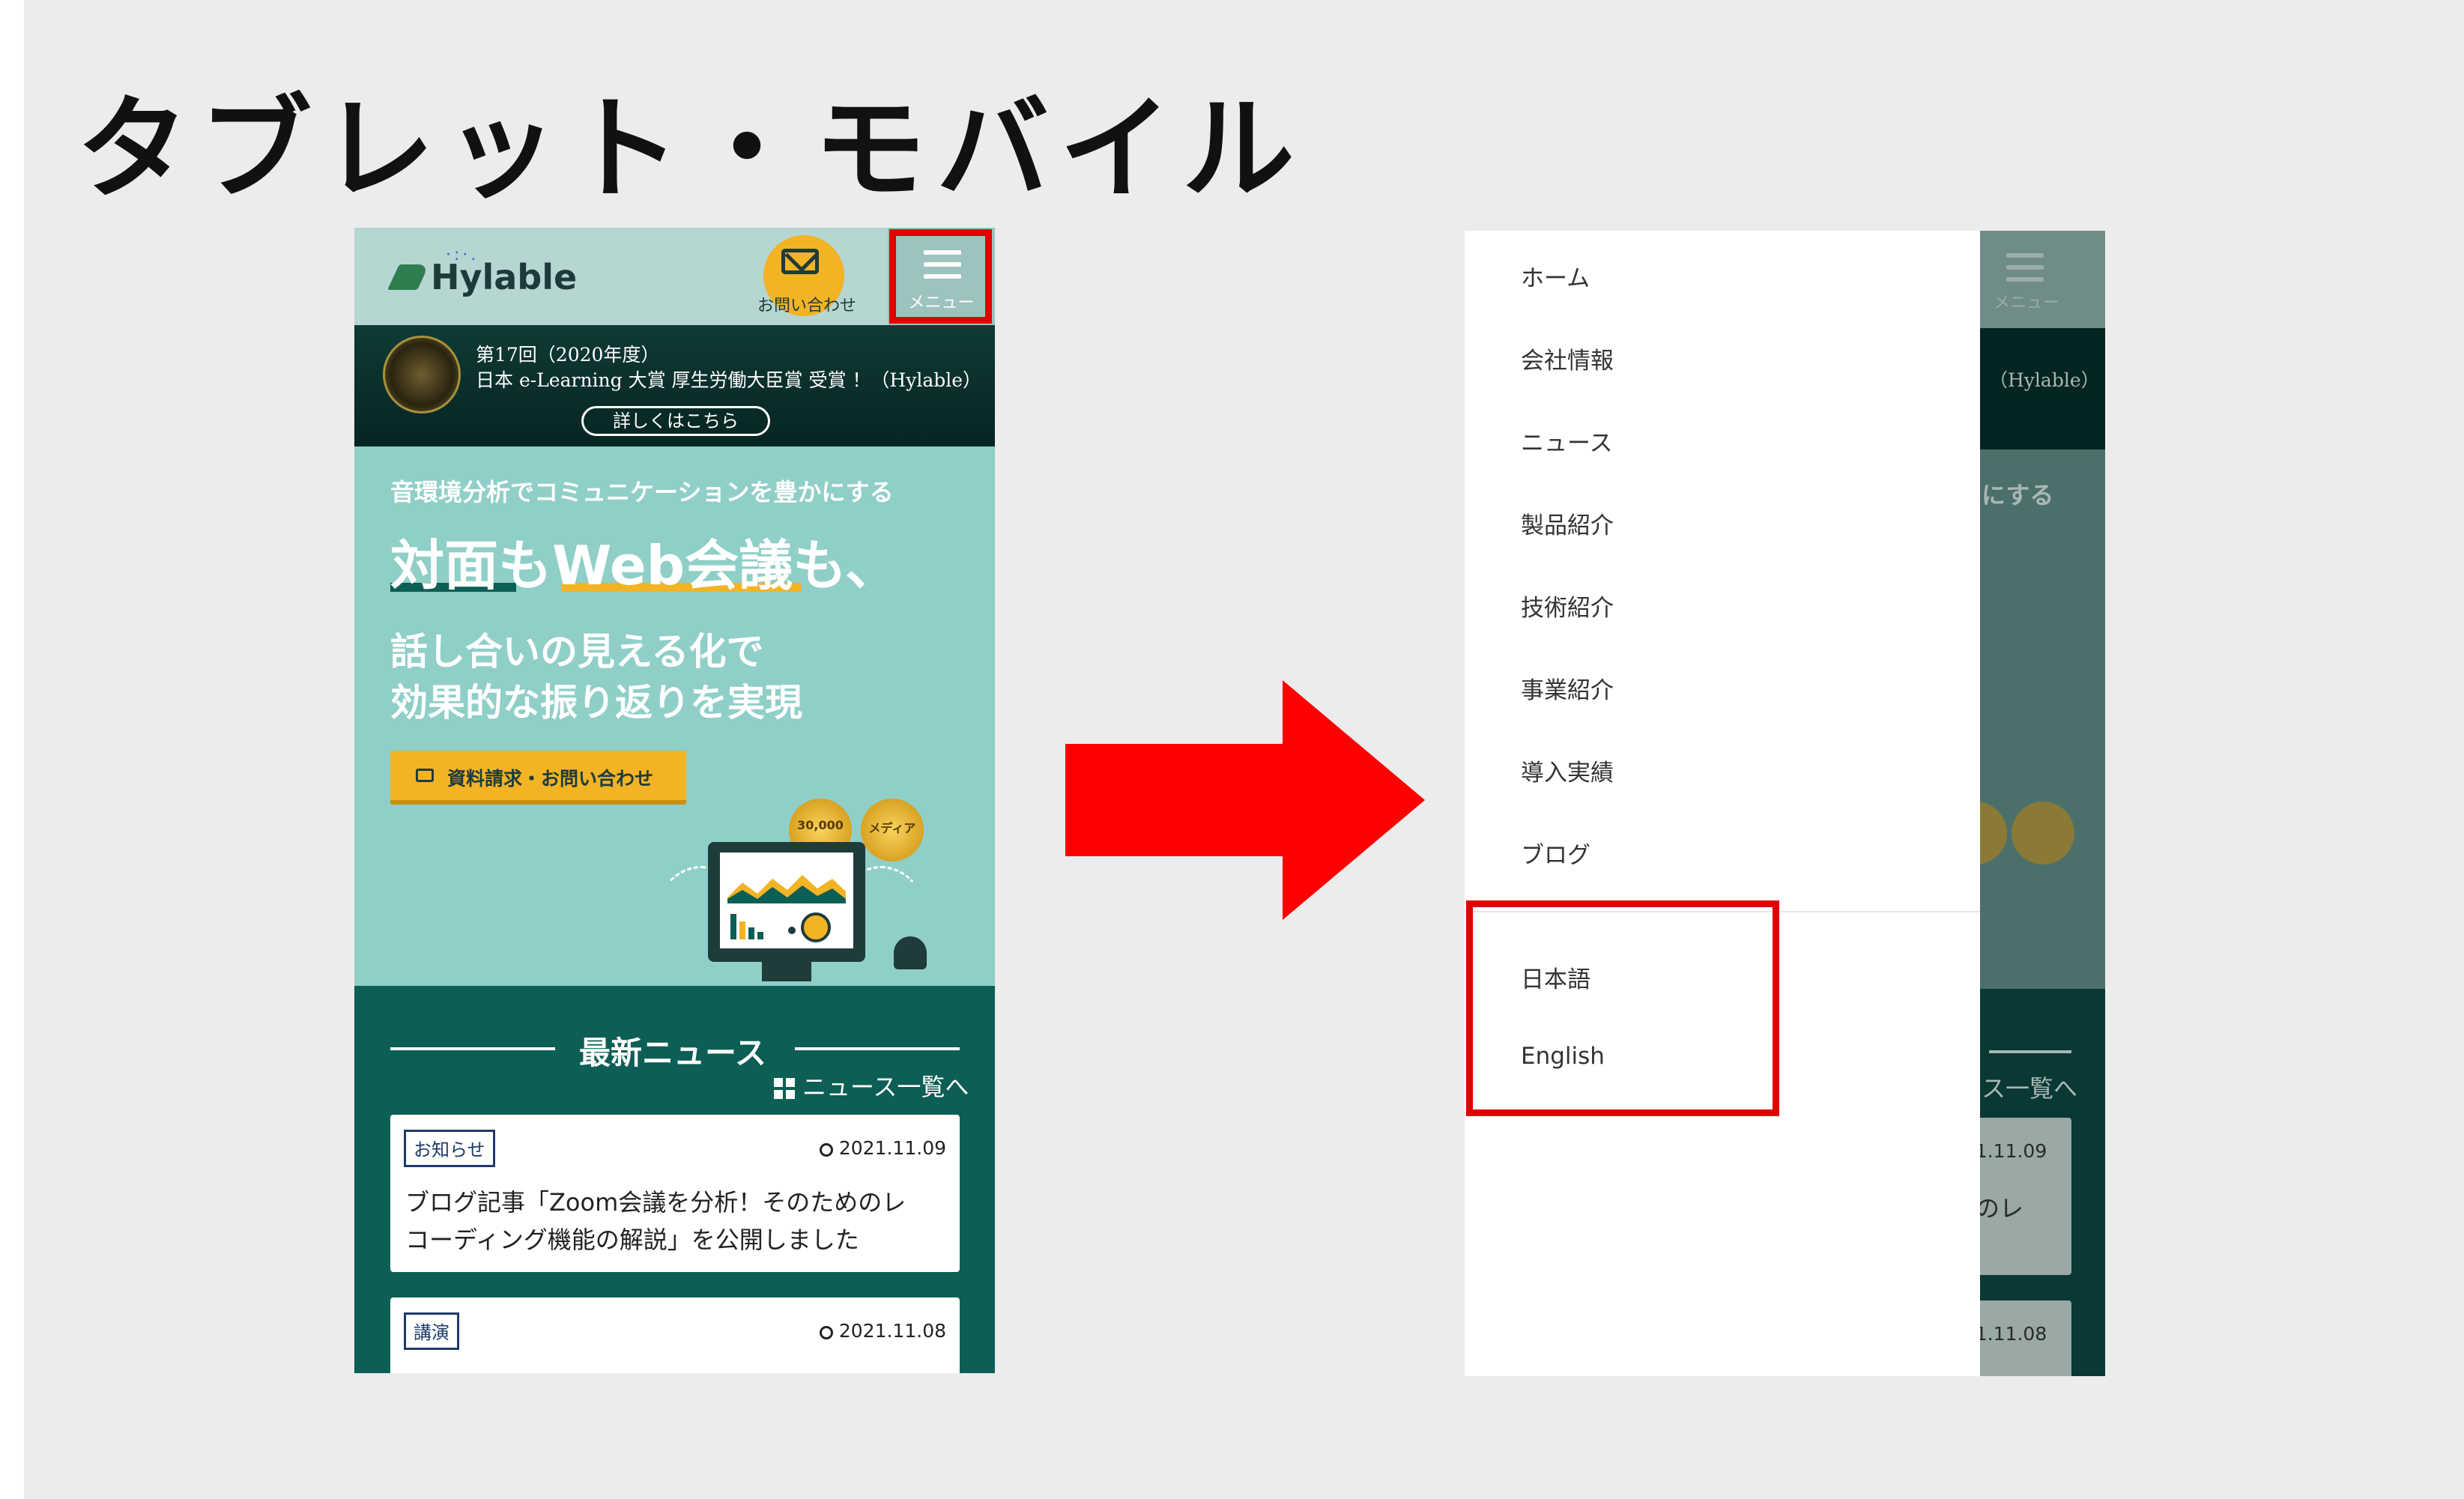 This screenshot has width=2464, height=1499. What do you see at coordinates (786, 971) in the screenshot?
I see `monitor-stand` at bounding box center [786, 971].